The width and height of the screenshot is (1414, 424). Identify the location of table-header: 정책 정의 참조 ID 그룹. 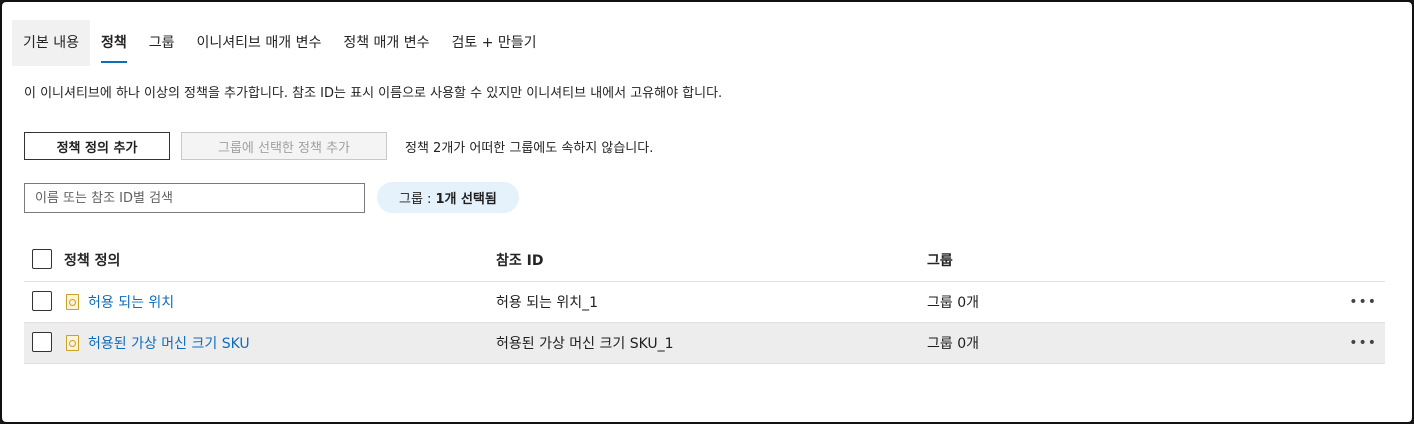
(704, 260).